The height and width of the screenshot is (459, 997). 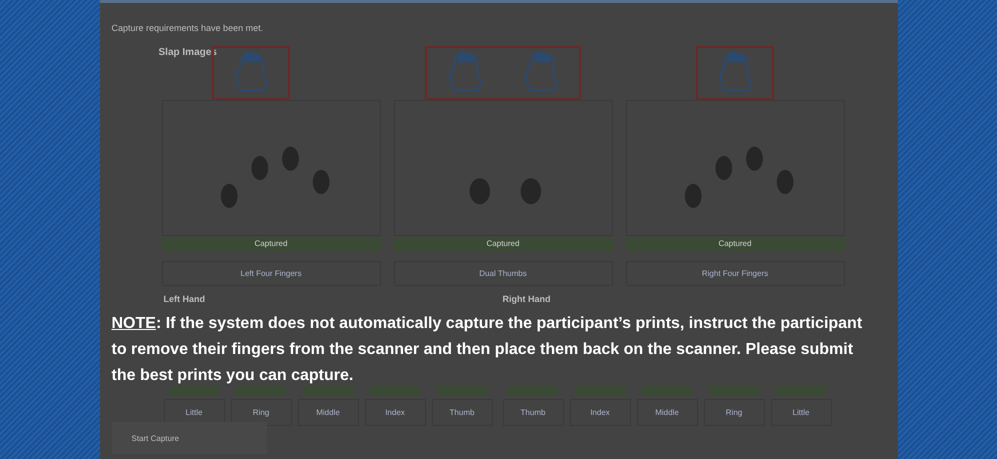 I want to click on hand-title: Right Hand, so click(x=527, y=300).